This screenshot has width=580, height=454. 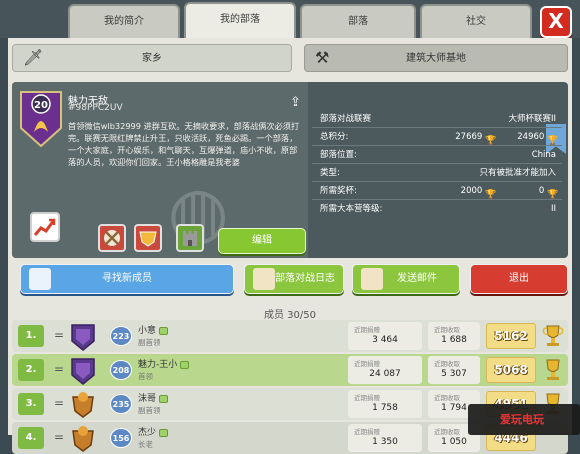 What do you see at coordinates (290, 336) in the screenshot?
I see `member-row: 1. = 223 小意 副首领 近期捐赠 3 464 近期收取 1 688 5162` at bounding box center [290, 336].